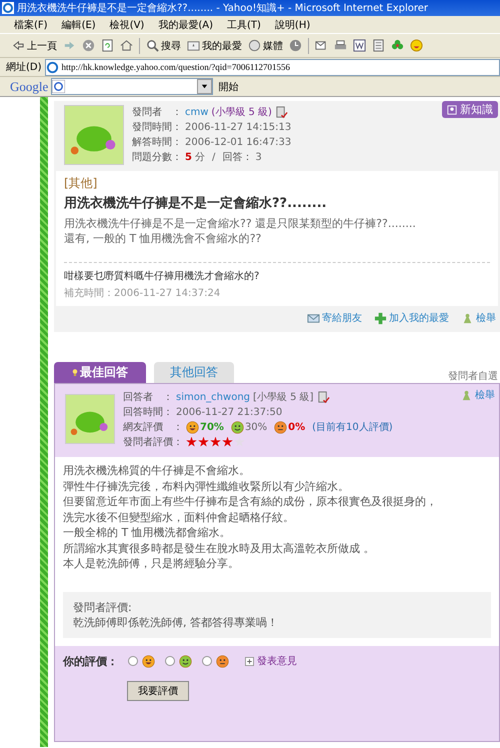 The width and height of the screenshot is (500, 748). What do you see at coordinates (254, 45) in the screenshot?
I see `disc-icon` at bounding box center [254, 45].